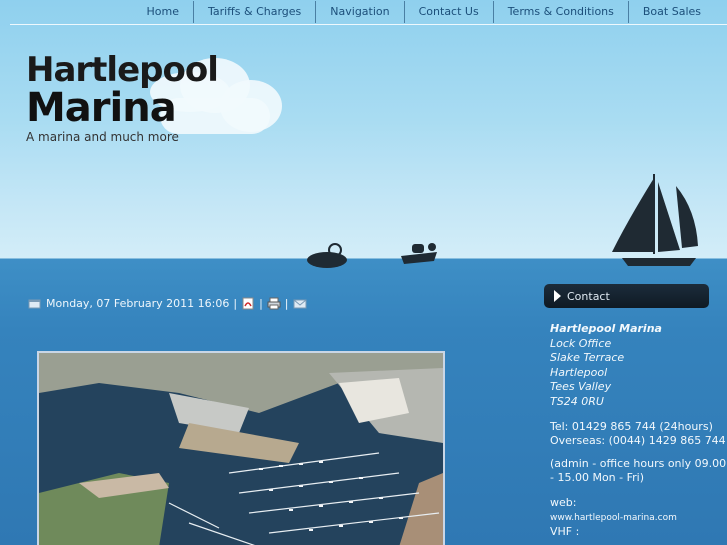  What do you see at coordinates (102, 137) in the screenshot?
I see `logo-tagline: A marina and much more` at bounding box center [102, 137].